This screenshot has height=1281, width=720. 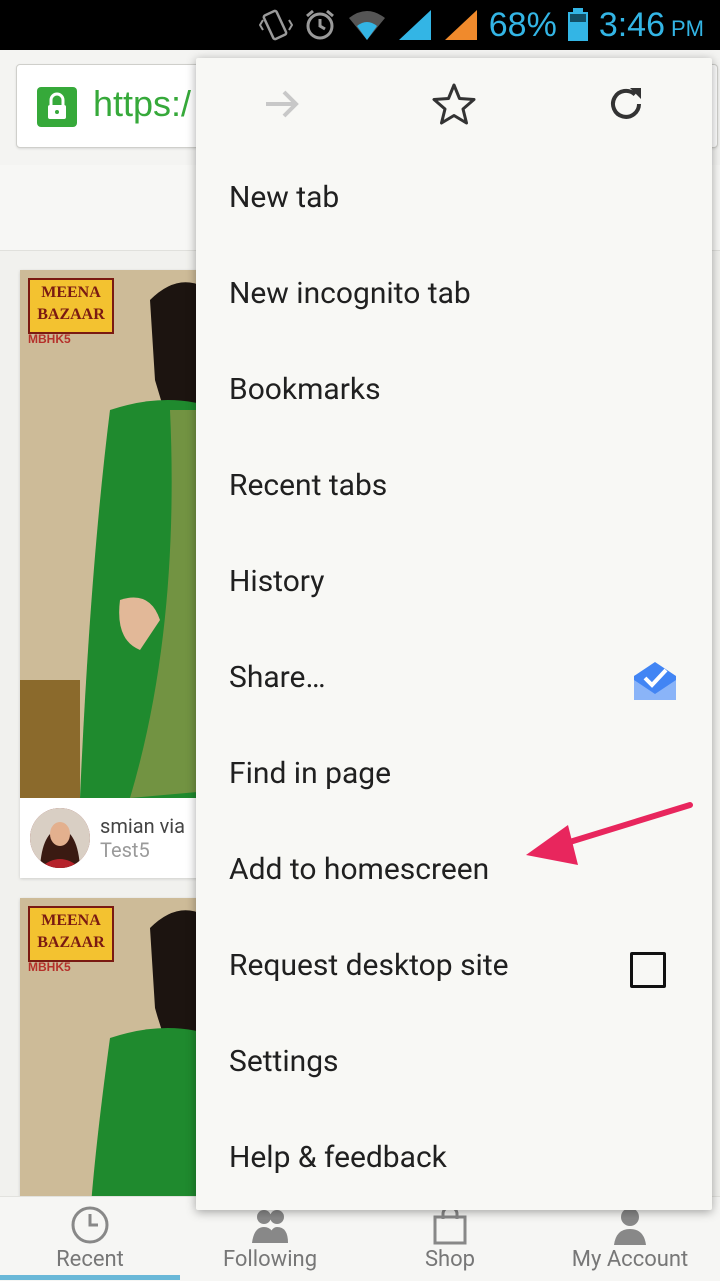 What do you see at coordinates (270, 1226) in the screenshot?
I see `people-icon` at bounding box center [270, 1226].